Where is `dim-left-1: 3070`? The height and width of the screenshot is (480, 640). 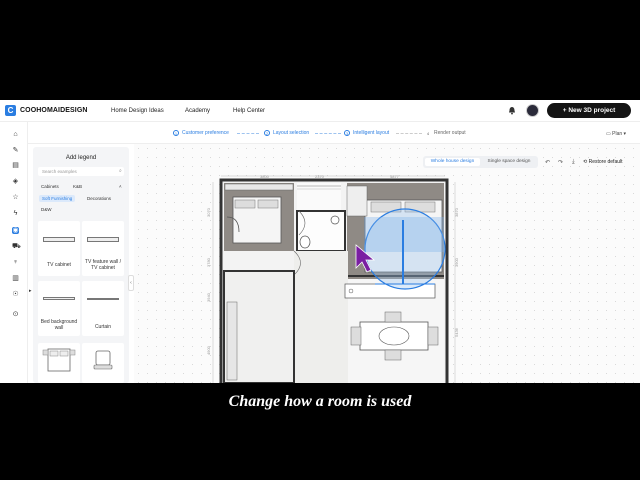
dim-left-1: 3070 is located at coordinates (208, 212).